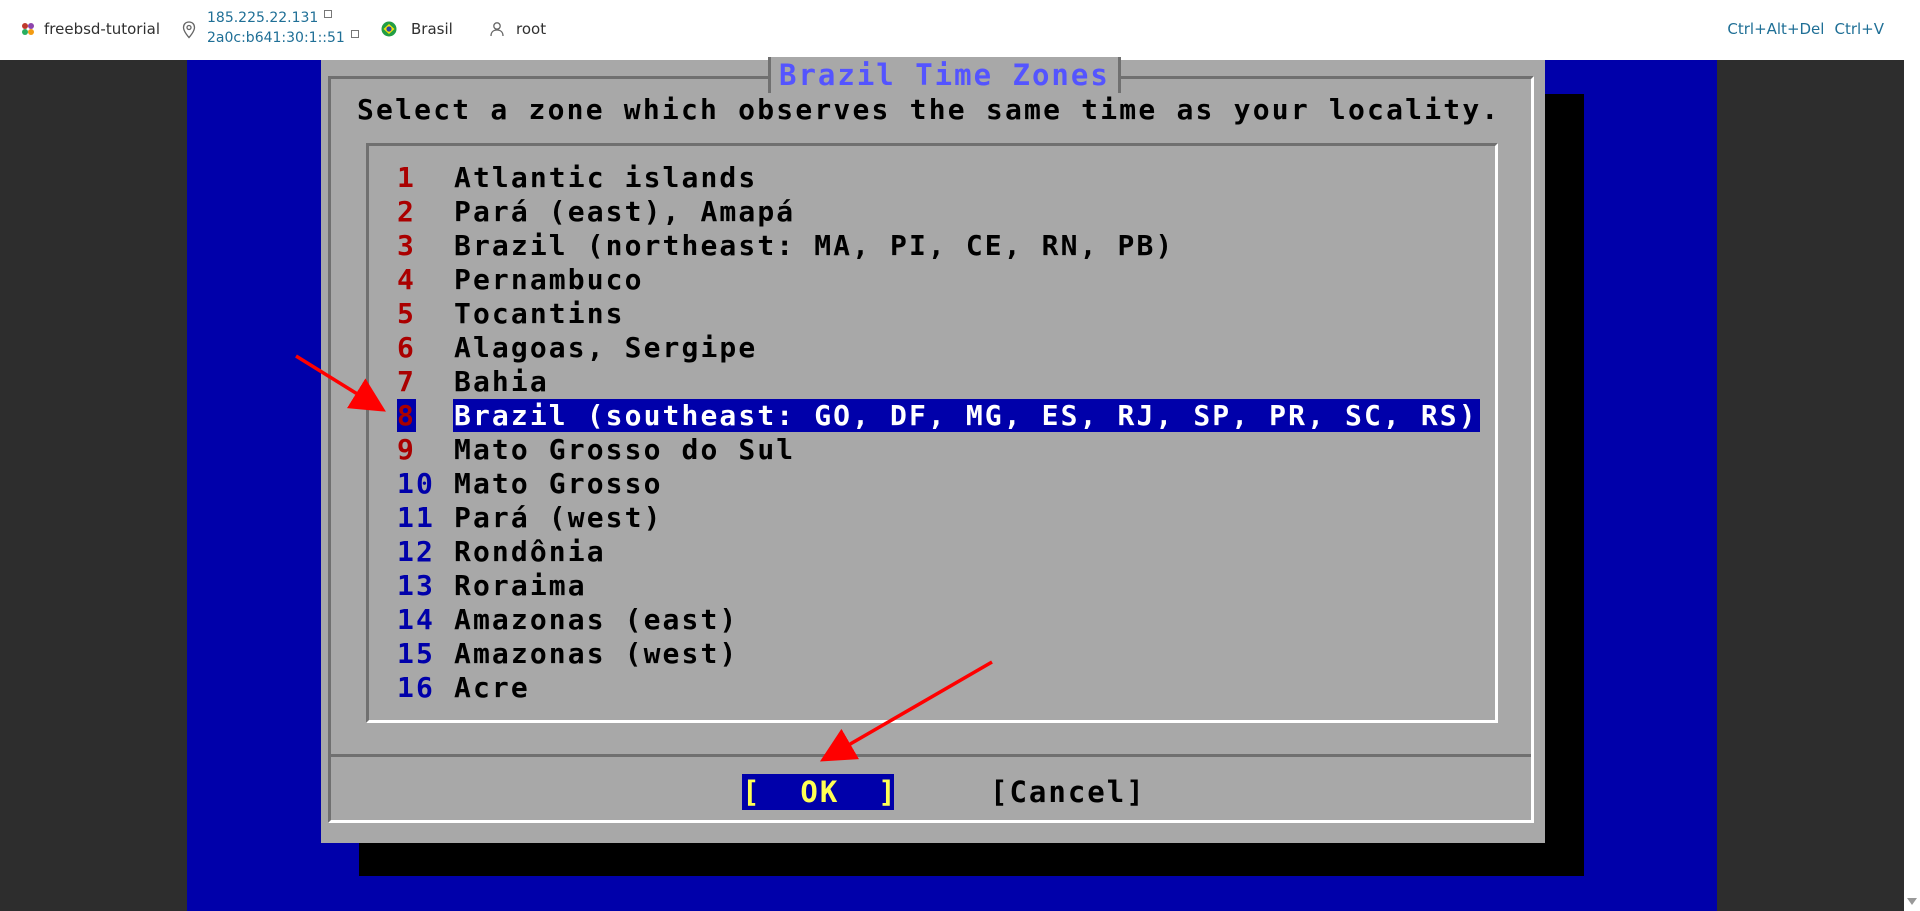 The image size is (1920, 911). Describe the element at coordinates (531, 29) in the screenshot. I see `user-label: root` at that location.